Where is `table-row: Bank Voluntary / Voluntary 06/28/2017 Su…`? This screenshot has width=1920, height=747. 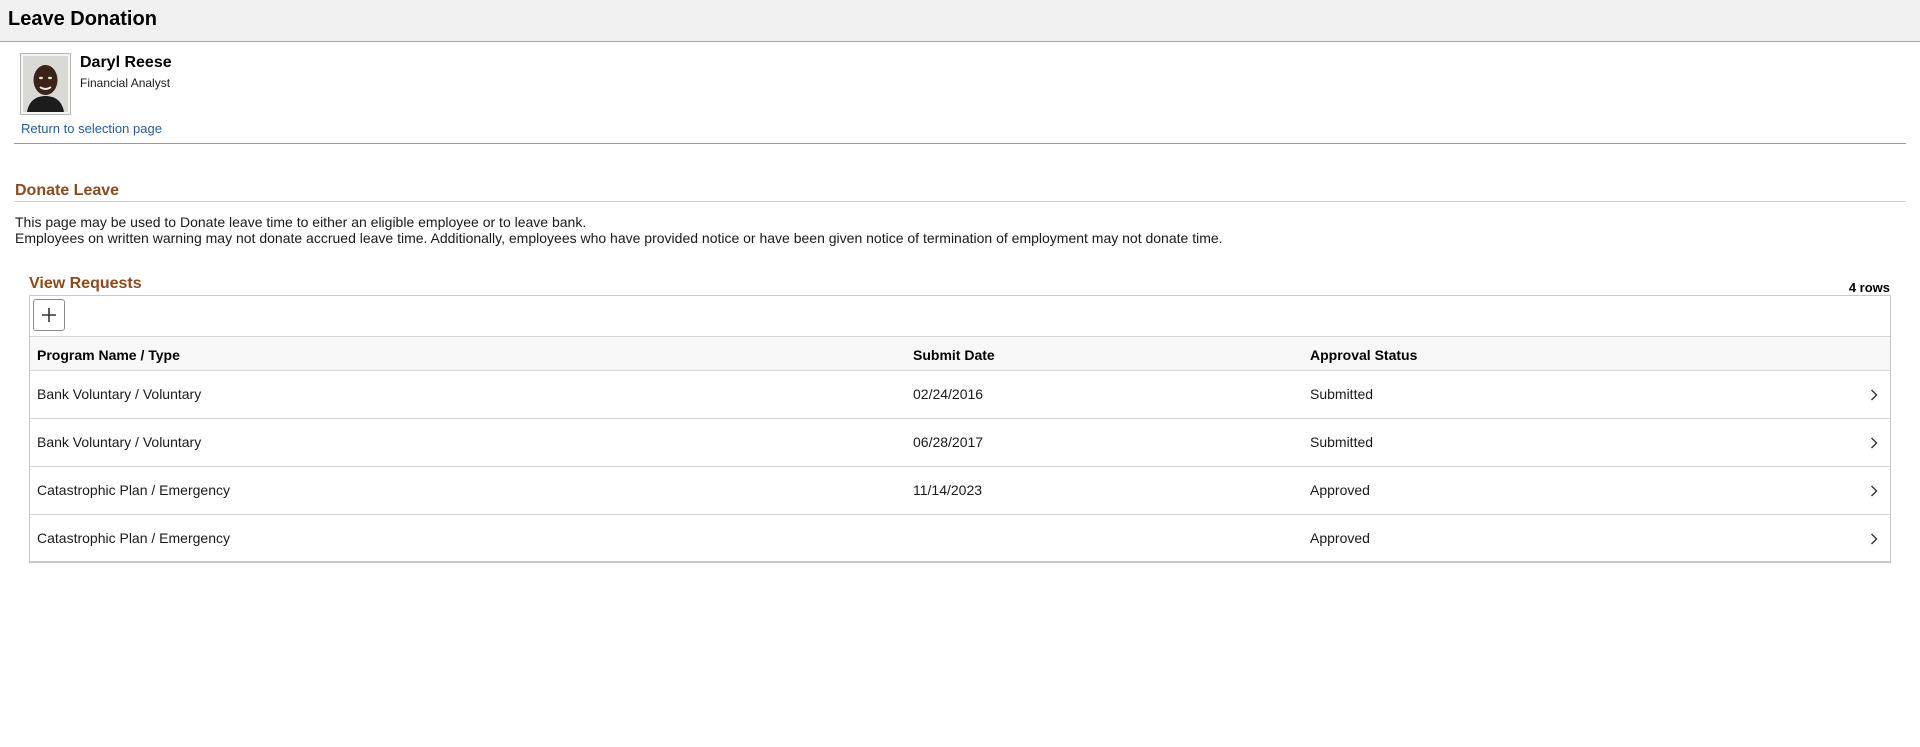 table-row: Bank Voluntary / Voluntary 06/28/2017 Su… is located at coordinates (960, 443).